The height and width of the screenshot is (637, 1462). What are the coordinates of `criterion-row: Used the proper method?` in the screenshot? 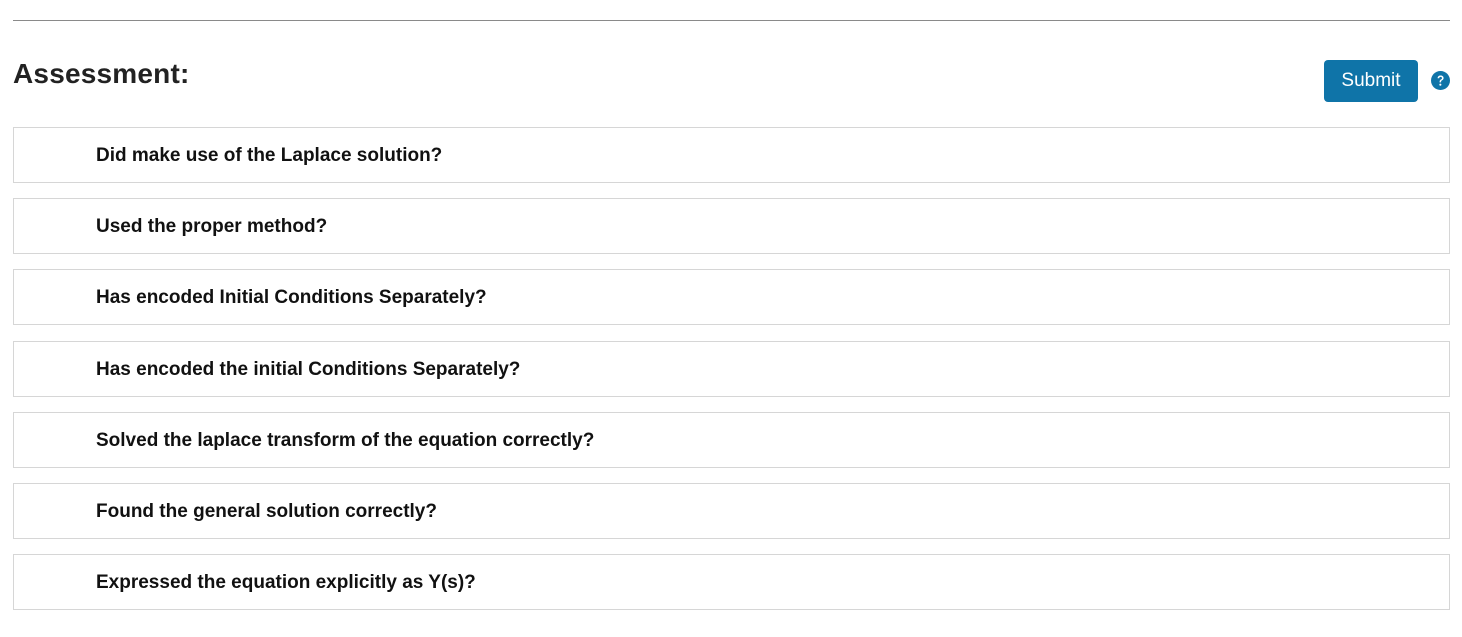 It's located at (731, 226).